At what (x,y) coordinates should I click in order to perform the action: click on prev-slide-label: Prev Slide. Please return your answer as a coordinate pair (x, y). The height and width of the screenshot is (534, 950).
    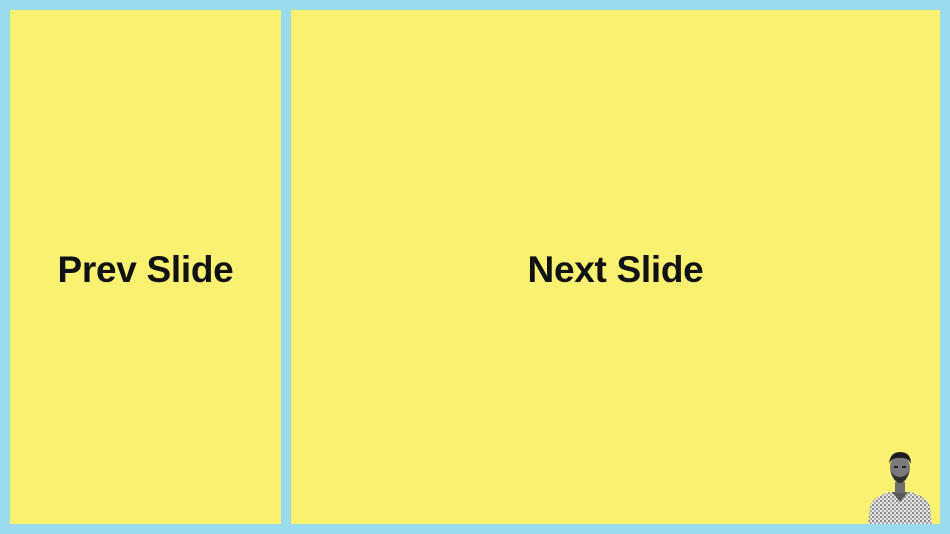
    Looking at the image, I should click on (145, 269).